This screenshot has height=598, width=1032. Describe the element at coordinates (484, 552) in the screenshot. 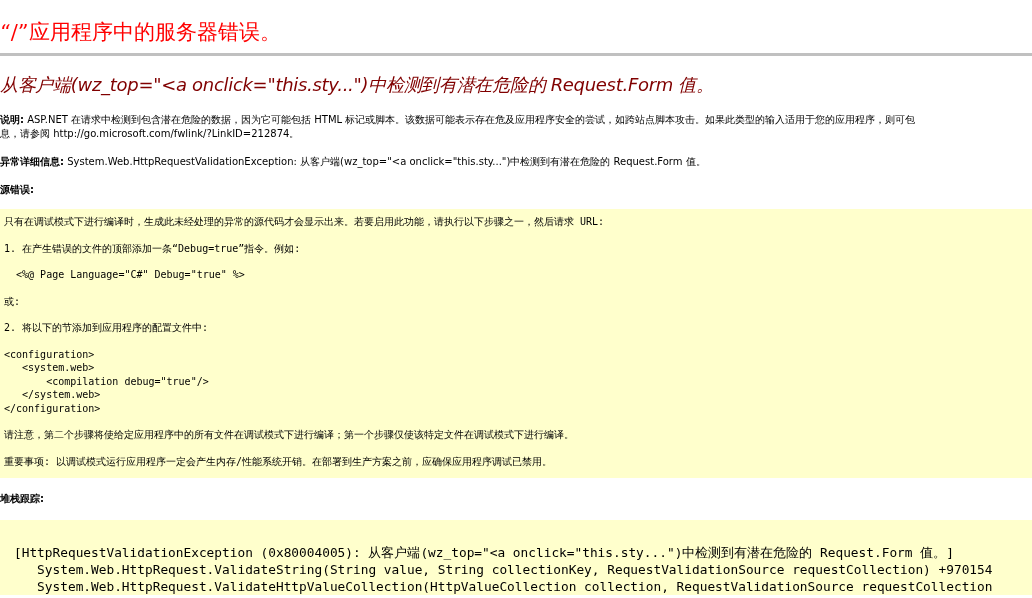

I see `stack-trace-line: [HttpRequestValidationException (0x80004005): 从客户端(wz_top="<a onclick="this.sty...")中检测到有潜在危险的 Request.Form 值。]` at that location.